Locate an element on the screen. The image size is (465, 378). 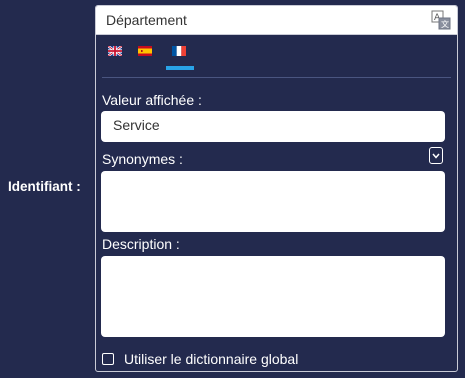
synonyms-label: Synonymes : is located at coordinates (142, 159).